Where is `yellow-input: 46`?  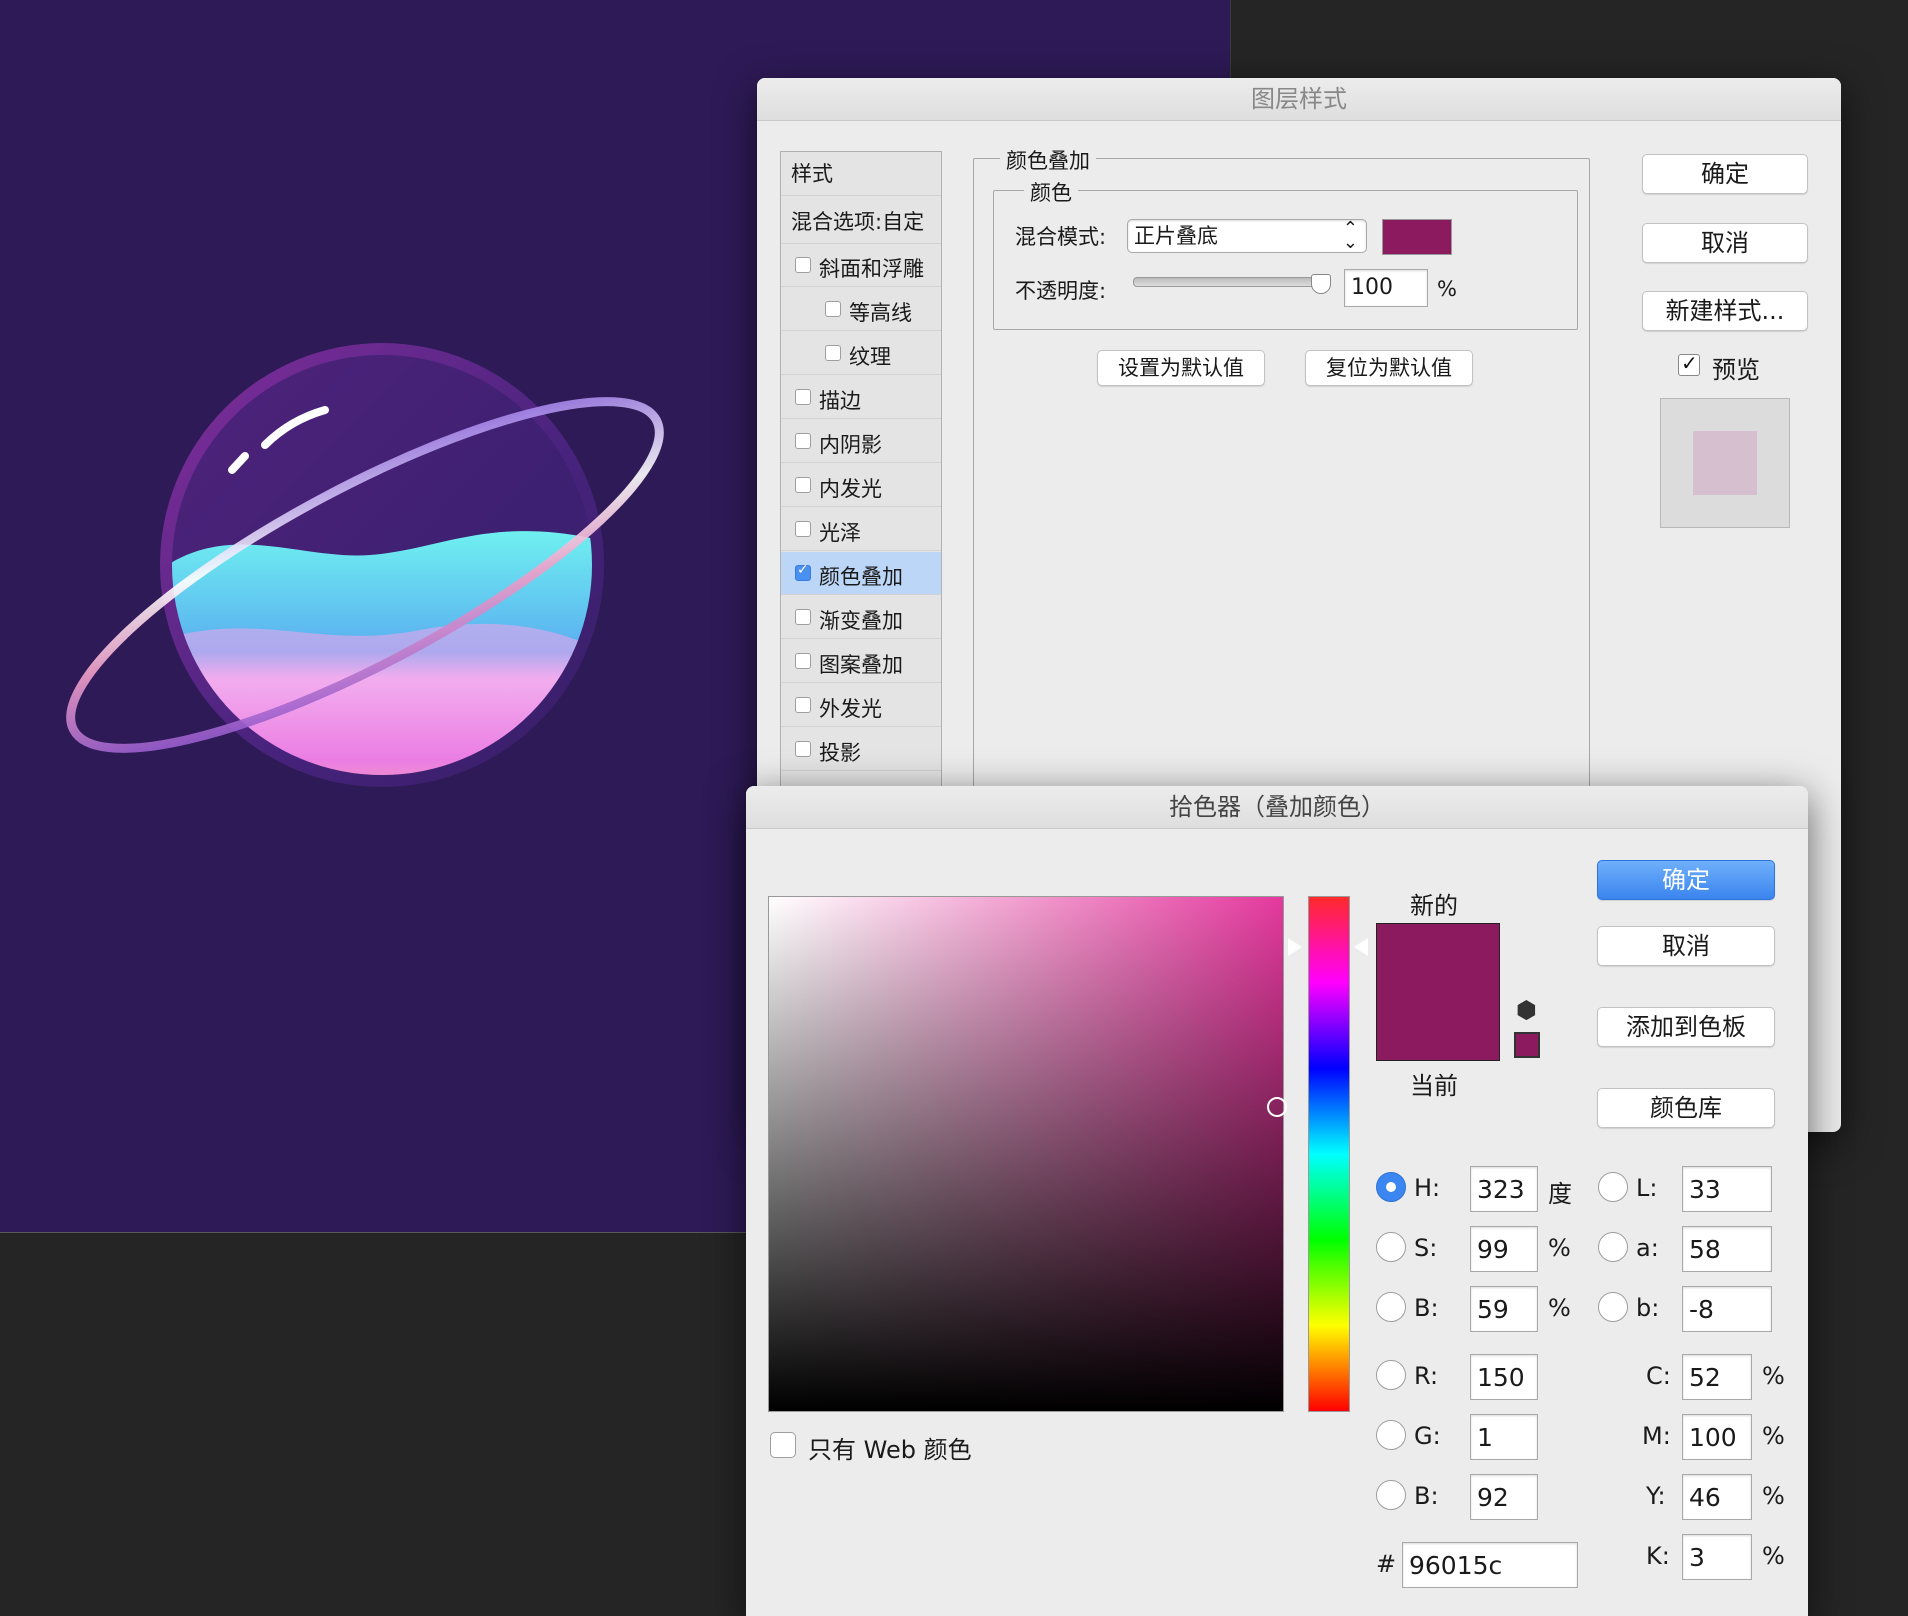 yellow-input: 46 is located at coordinates (1717, 1497).